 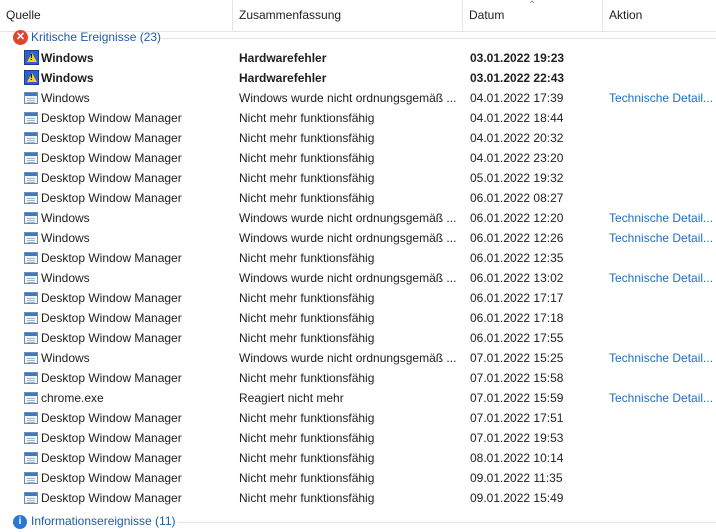 What do you see at coordinates (283, 58) in the screenshot?
I see `row-summary: Hardwarefehler` at bounding box center [283, 58].